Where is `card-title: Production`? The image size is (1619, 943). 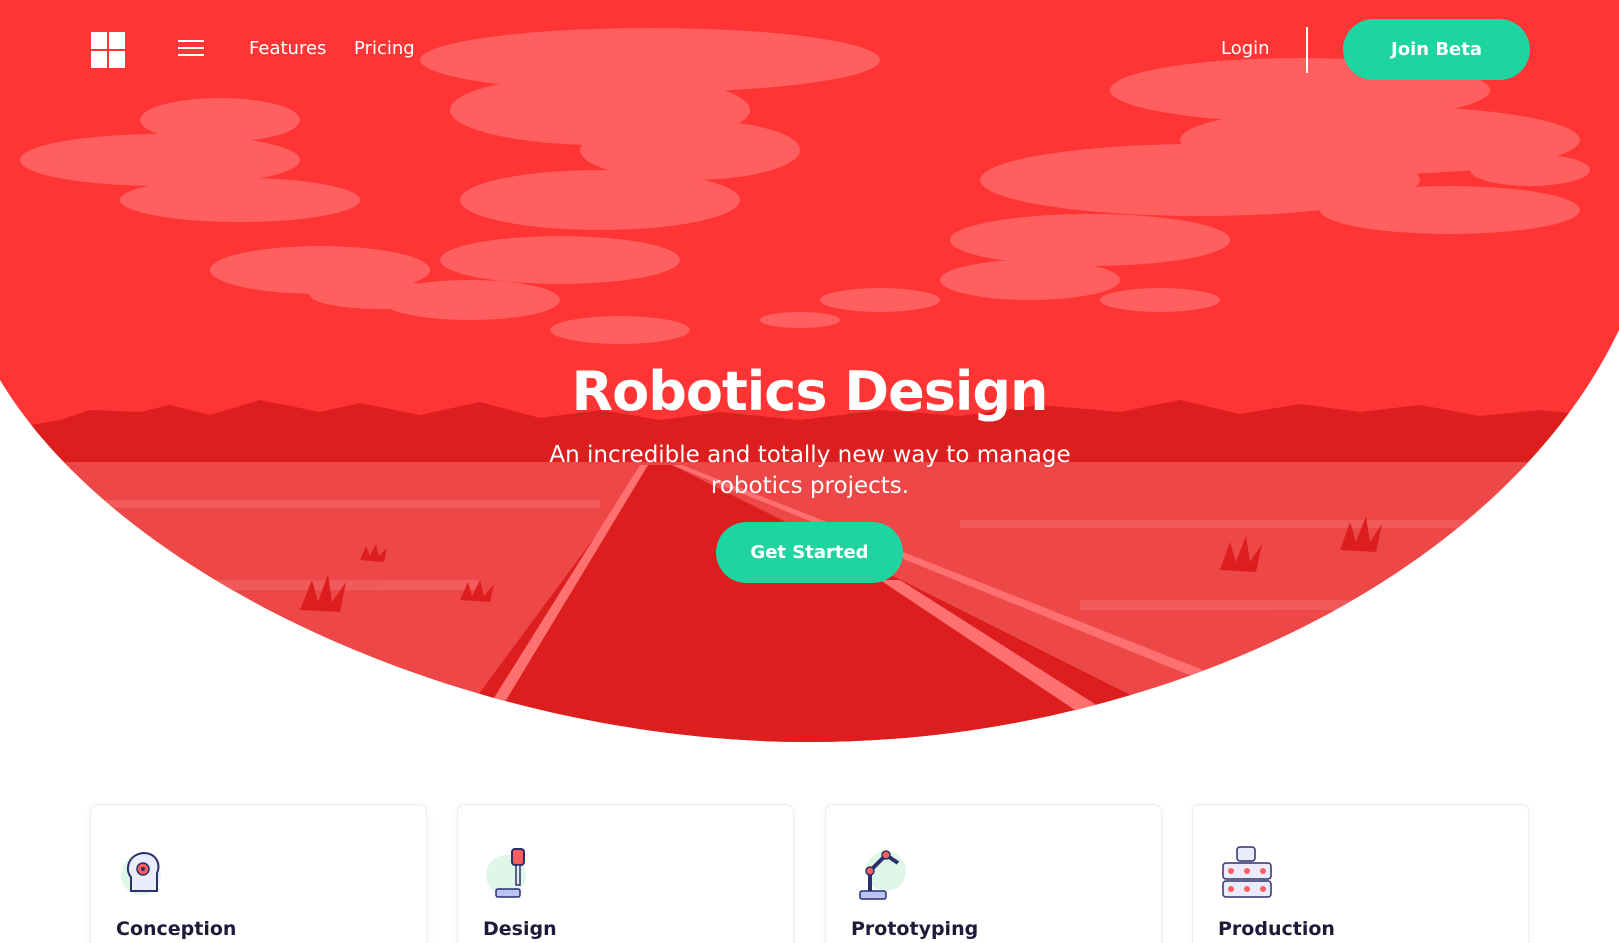 card-title: Production is located at coordinates (1276, 929).